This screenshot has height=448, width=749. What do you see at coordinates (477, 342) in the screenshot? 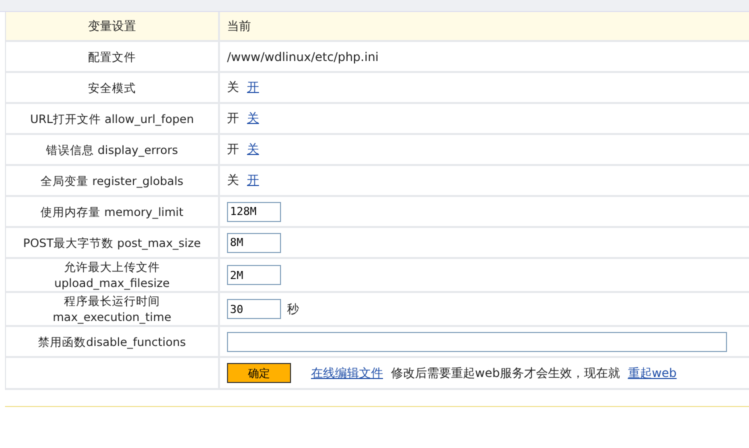
I see `input-field` at bounding box center [477, 342].